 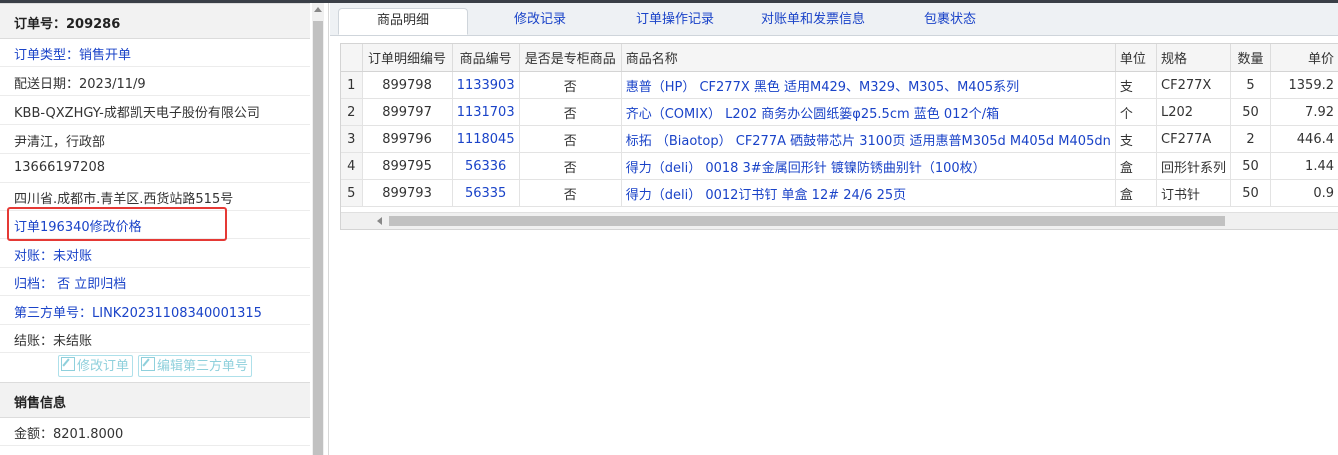 I want to click on order-type-row: 订单类型：销售开单, so click(x=155, y=52).